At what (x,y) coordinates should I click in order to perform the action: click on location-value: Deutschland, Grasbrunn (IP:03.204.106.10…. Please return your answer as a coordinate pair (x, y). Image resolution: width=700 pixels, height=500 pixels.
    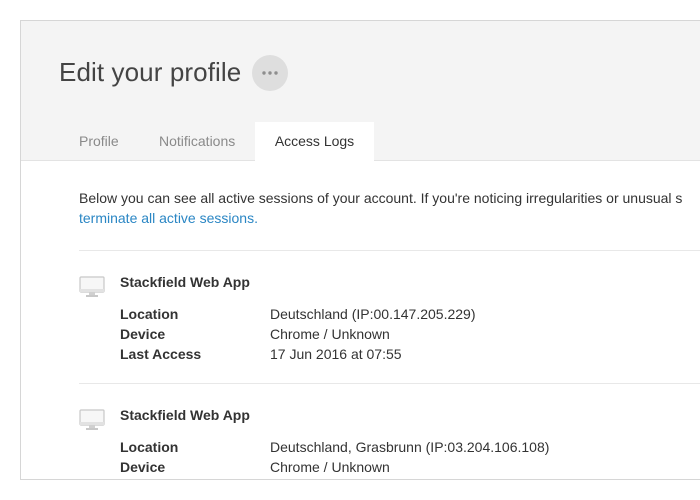
    Looking at the image, I should click on (410, 447).